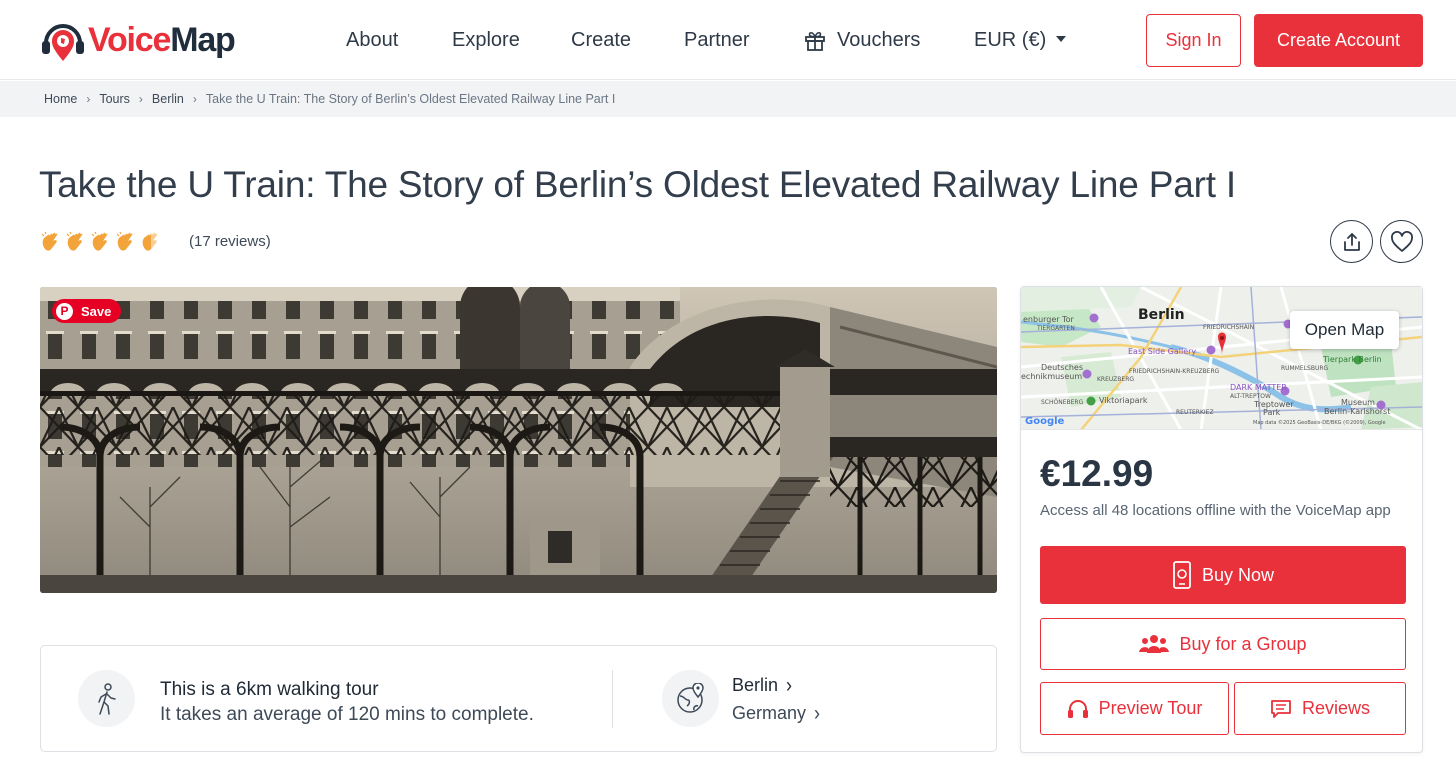 This screenshot has height=782, width=1456. Describe the element at coordinates (1358, 402) in the screenshot. I see `map-label-museum: Museum` at that location.